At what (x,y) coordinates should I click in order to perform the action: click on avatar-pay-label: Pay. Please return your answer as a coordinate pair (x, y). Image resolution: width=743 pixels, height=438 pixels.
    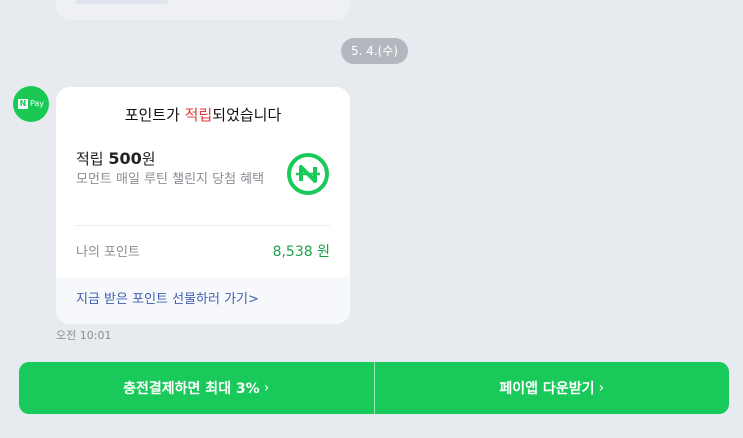
    Looking at the image, I should click on (37, 103).